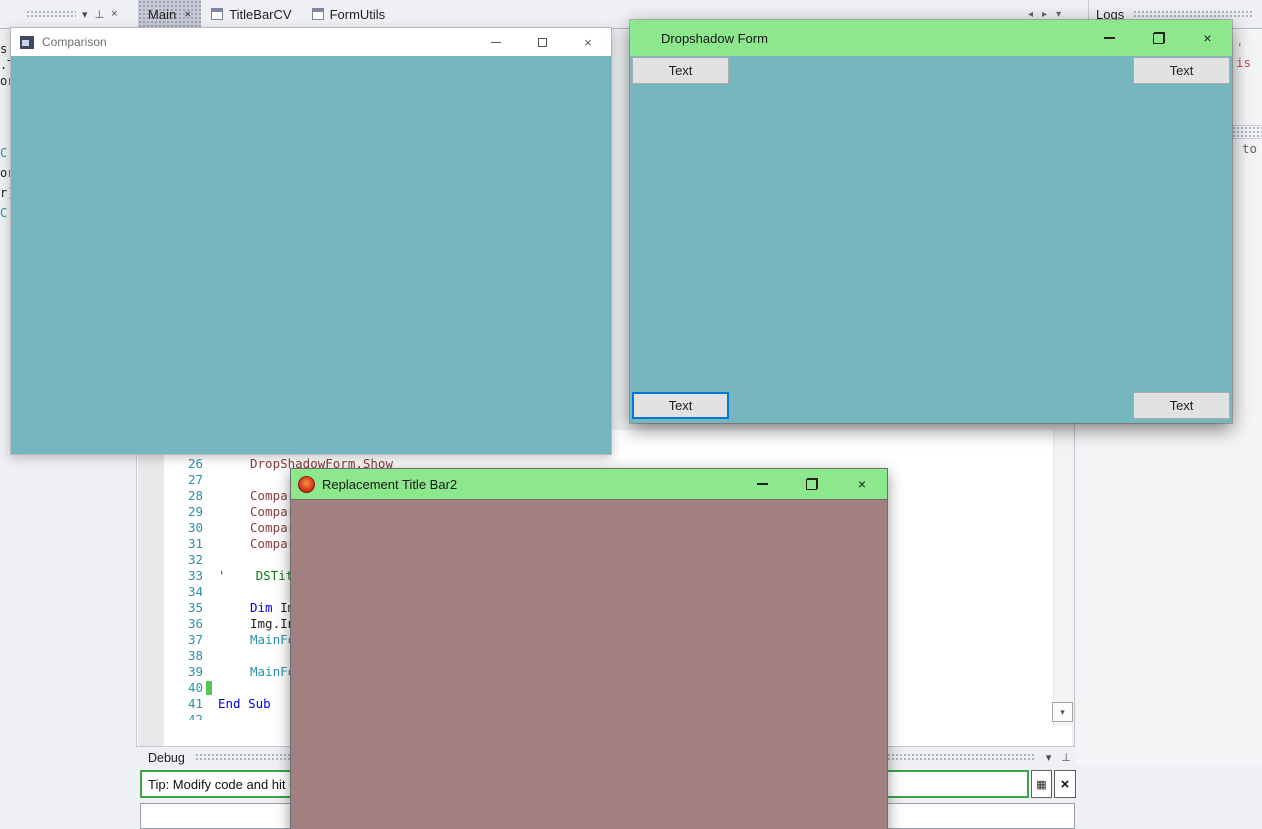 The height and width of the screenshot is (829, 1262). I want to click on code-text: MainFo, so click(256, 640).